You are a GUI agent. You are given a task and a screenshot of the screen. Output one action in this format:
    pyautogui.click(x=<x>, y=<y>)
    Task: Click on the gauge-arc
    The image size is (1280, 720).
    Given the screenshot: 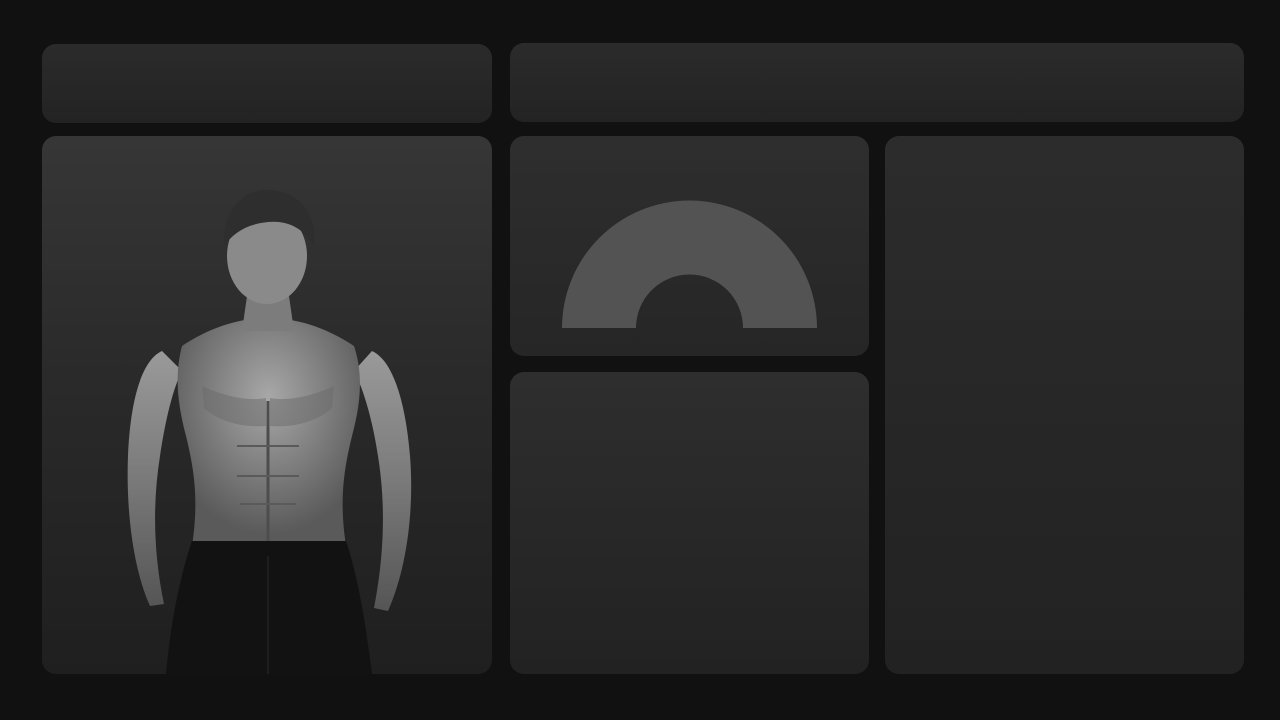 What is the action you would take?
    pyautogui.click(x=689, y=264)
    